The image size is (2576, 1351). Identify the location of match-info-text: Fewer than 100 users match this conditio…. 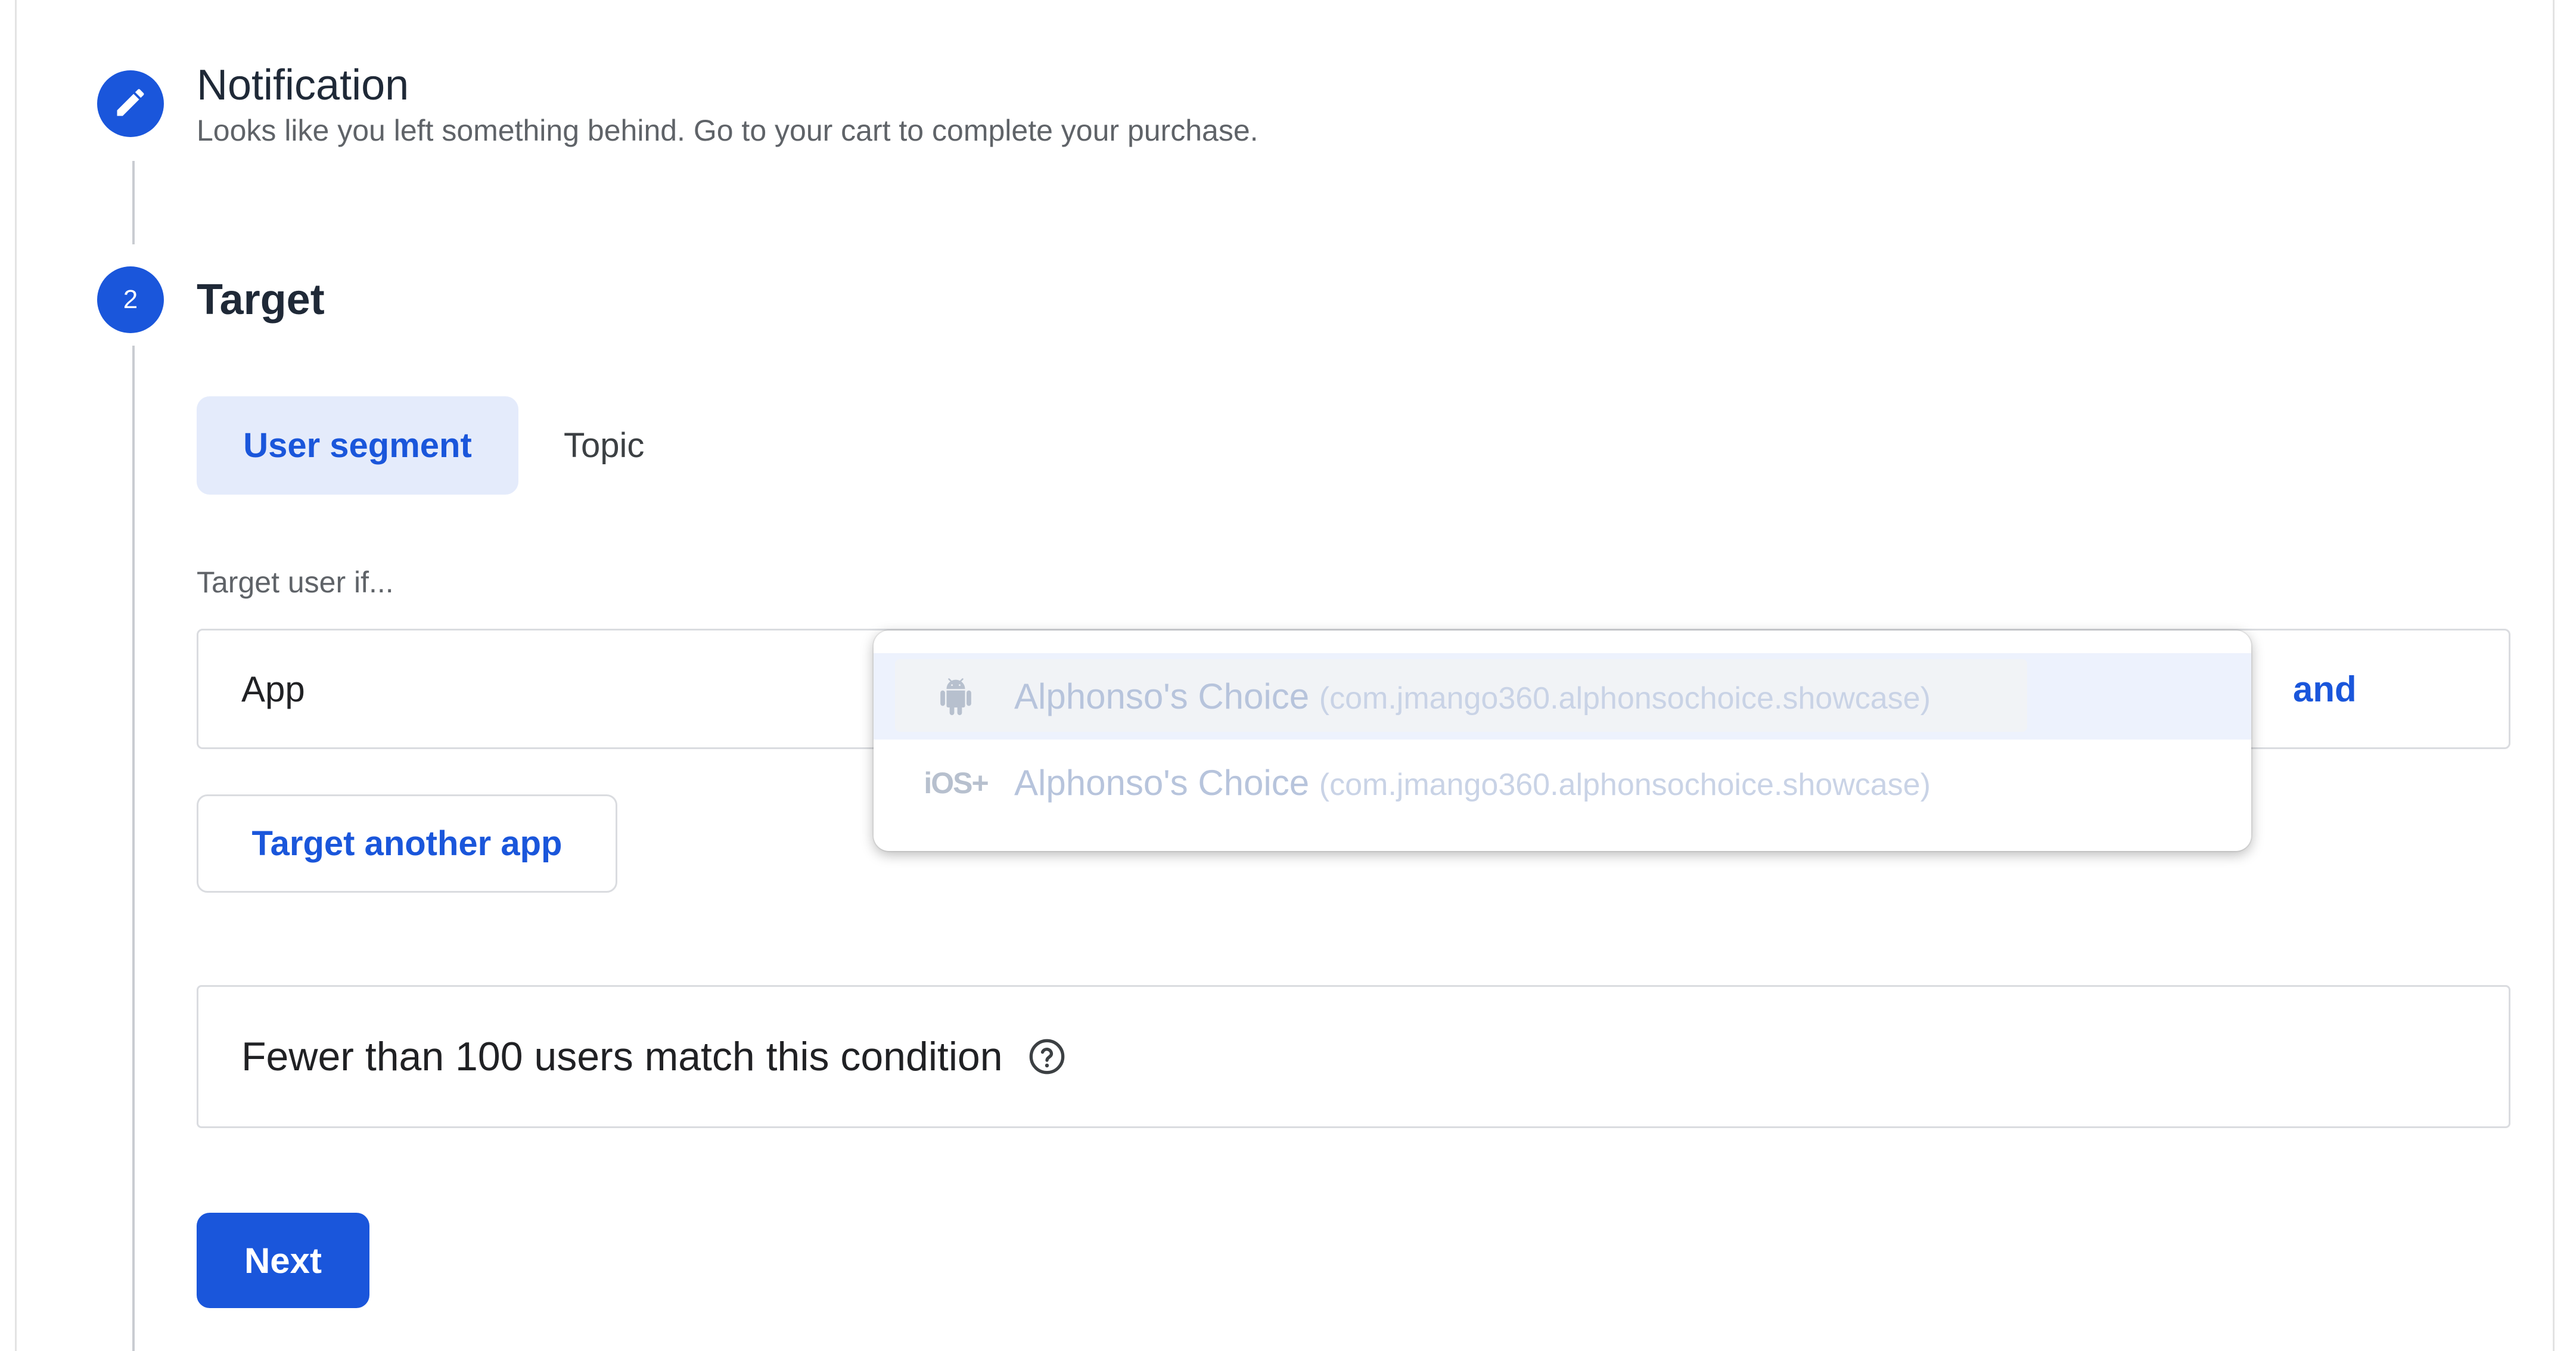
(622, 1056).